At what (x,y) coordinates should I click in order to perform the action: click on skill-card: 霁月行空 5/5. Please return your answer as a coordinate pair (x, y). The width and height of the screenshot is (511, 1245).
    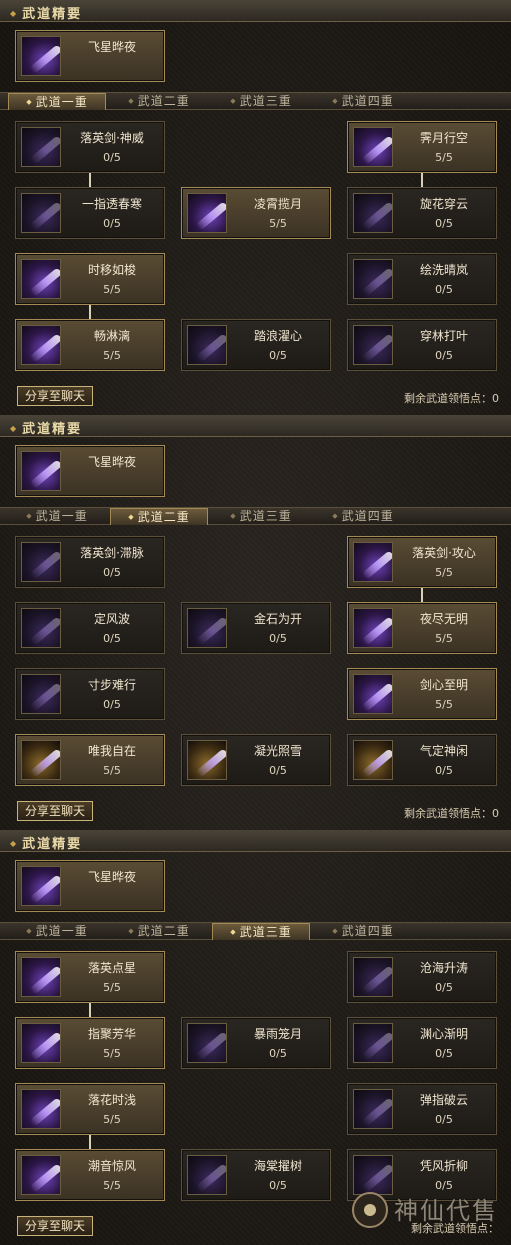
    Looking at the image, I should click on (422, 147).